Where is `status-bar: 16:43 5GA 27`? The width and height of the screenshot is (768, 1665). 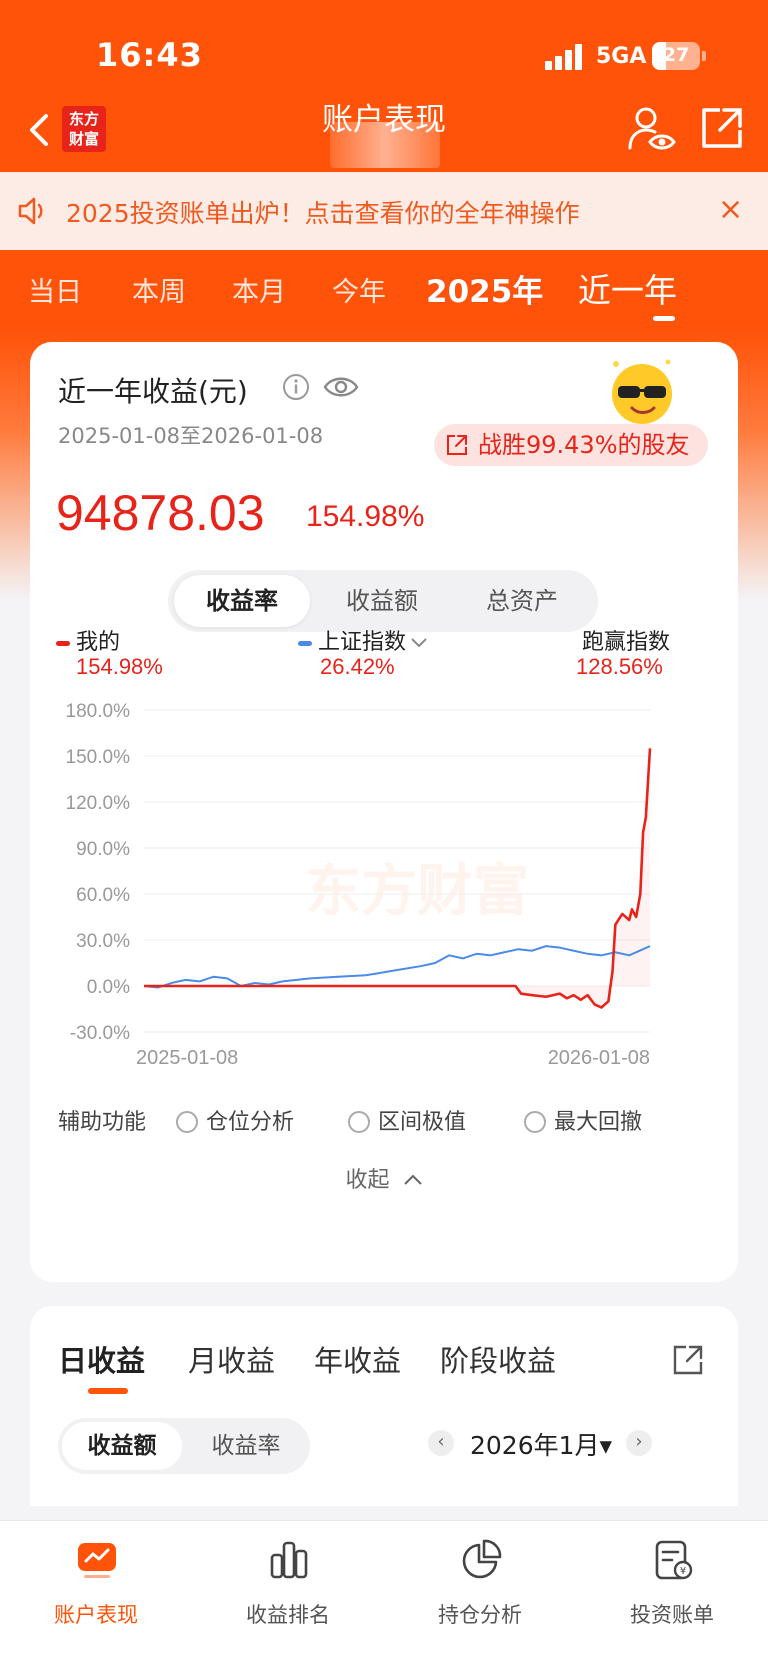
status-bar: 16:43 5GA 27 is located at coordinates (384, 50).